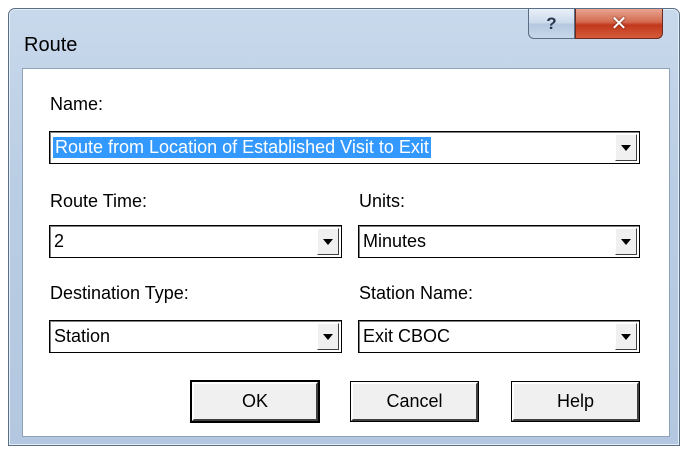 The width and height of the screenshot is (682, 449). I want to click on close-icon: ✕, so click(619, 24).